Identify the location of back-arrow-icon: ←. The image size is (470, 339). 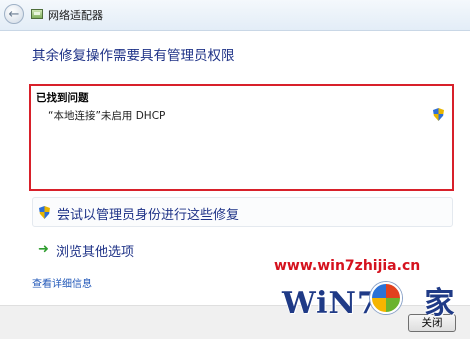
(14, 14).